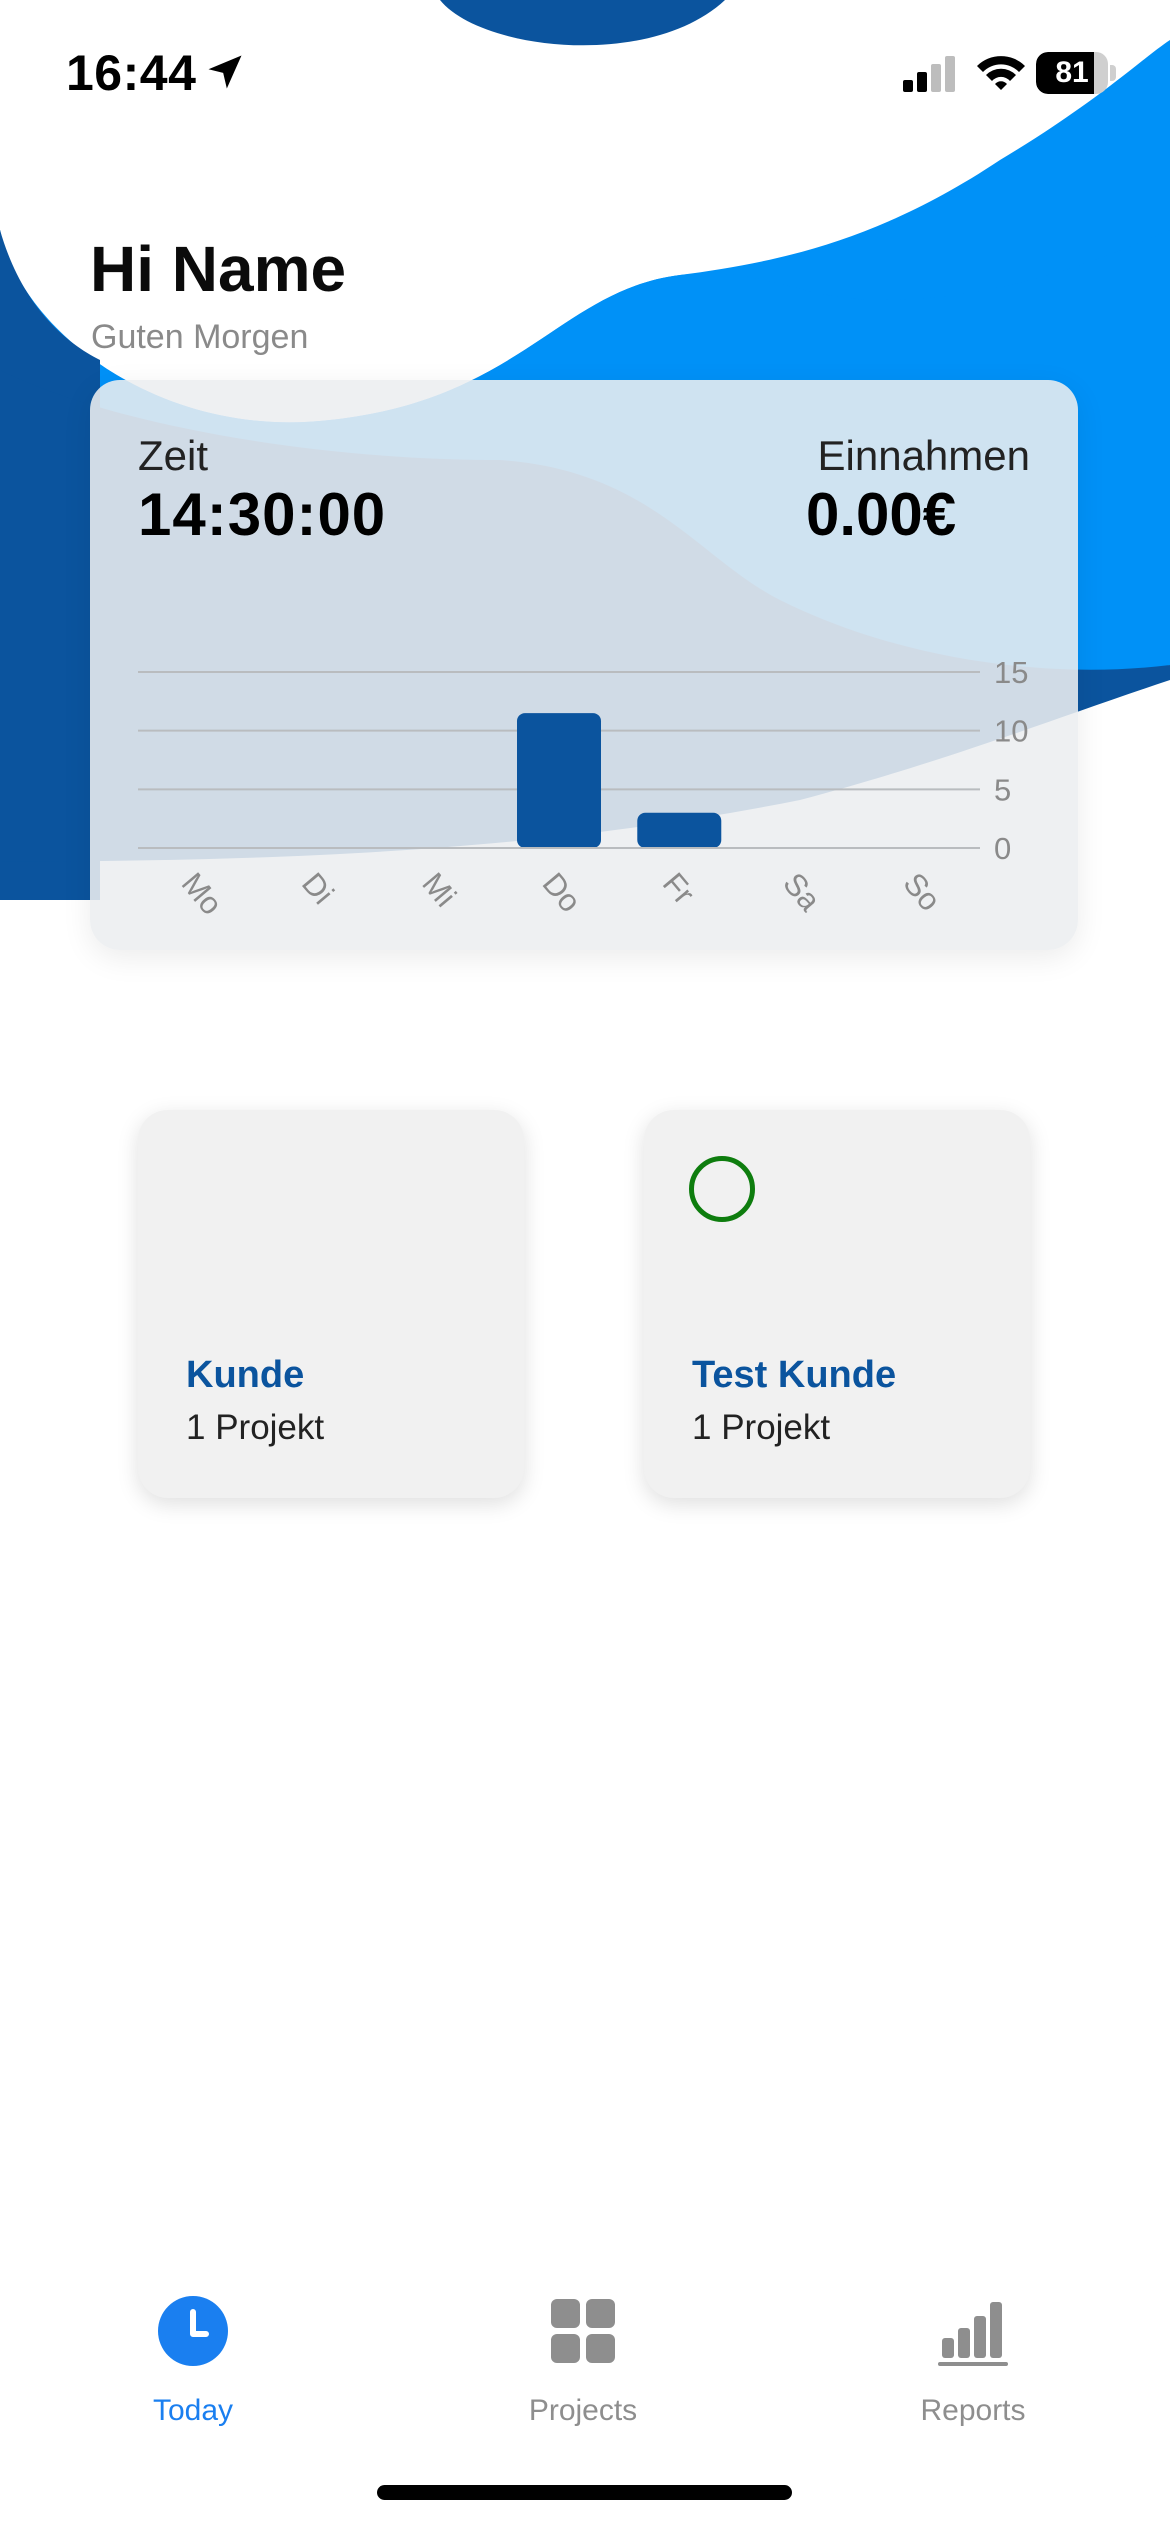 The width and height of the screenshot is (1170, 2532). Describe the element at coordinates (802, 892) in the screenshot. I see `chart-x-tick-label: Sa` at that location.